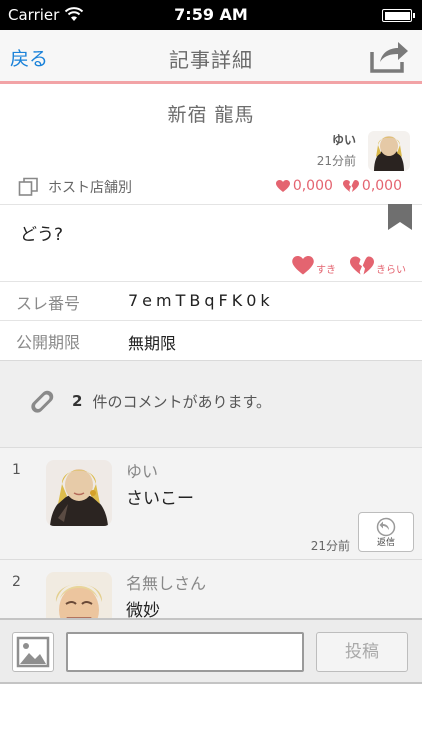 This screenshot has height=750, width=422. I want to click on comment-index: 2, so click(16, 582).